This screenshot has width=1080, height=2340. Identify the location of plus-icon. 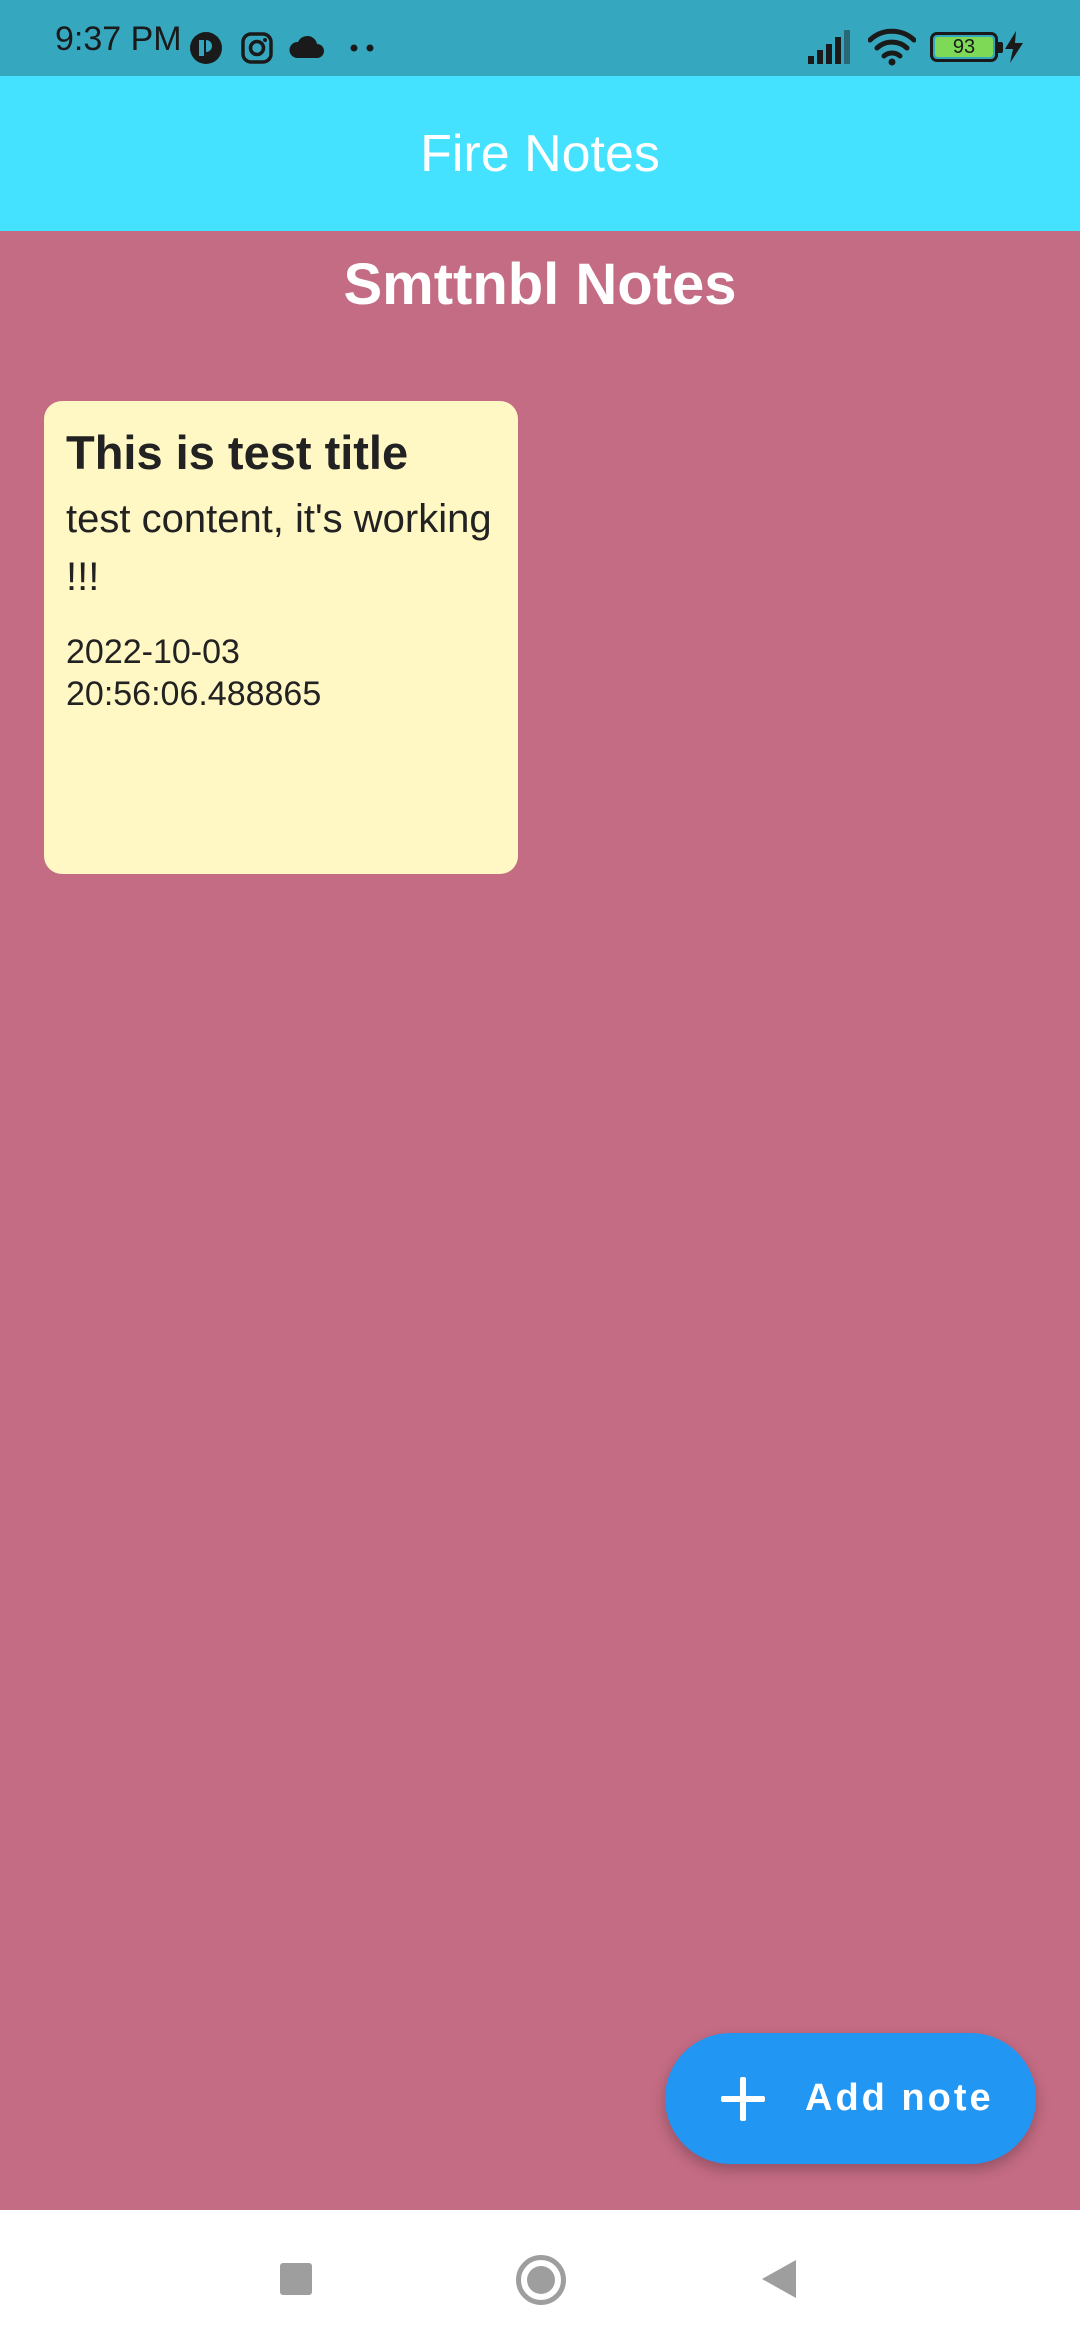
(743, 2098).